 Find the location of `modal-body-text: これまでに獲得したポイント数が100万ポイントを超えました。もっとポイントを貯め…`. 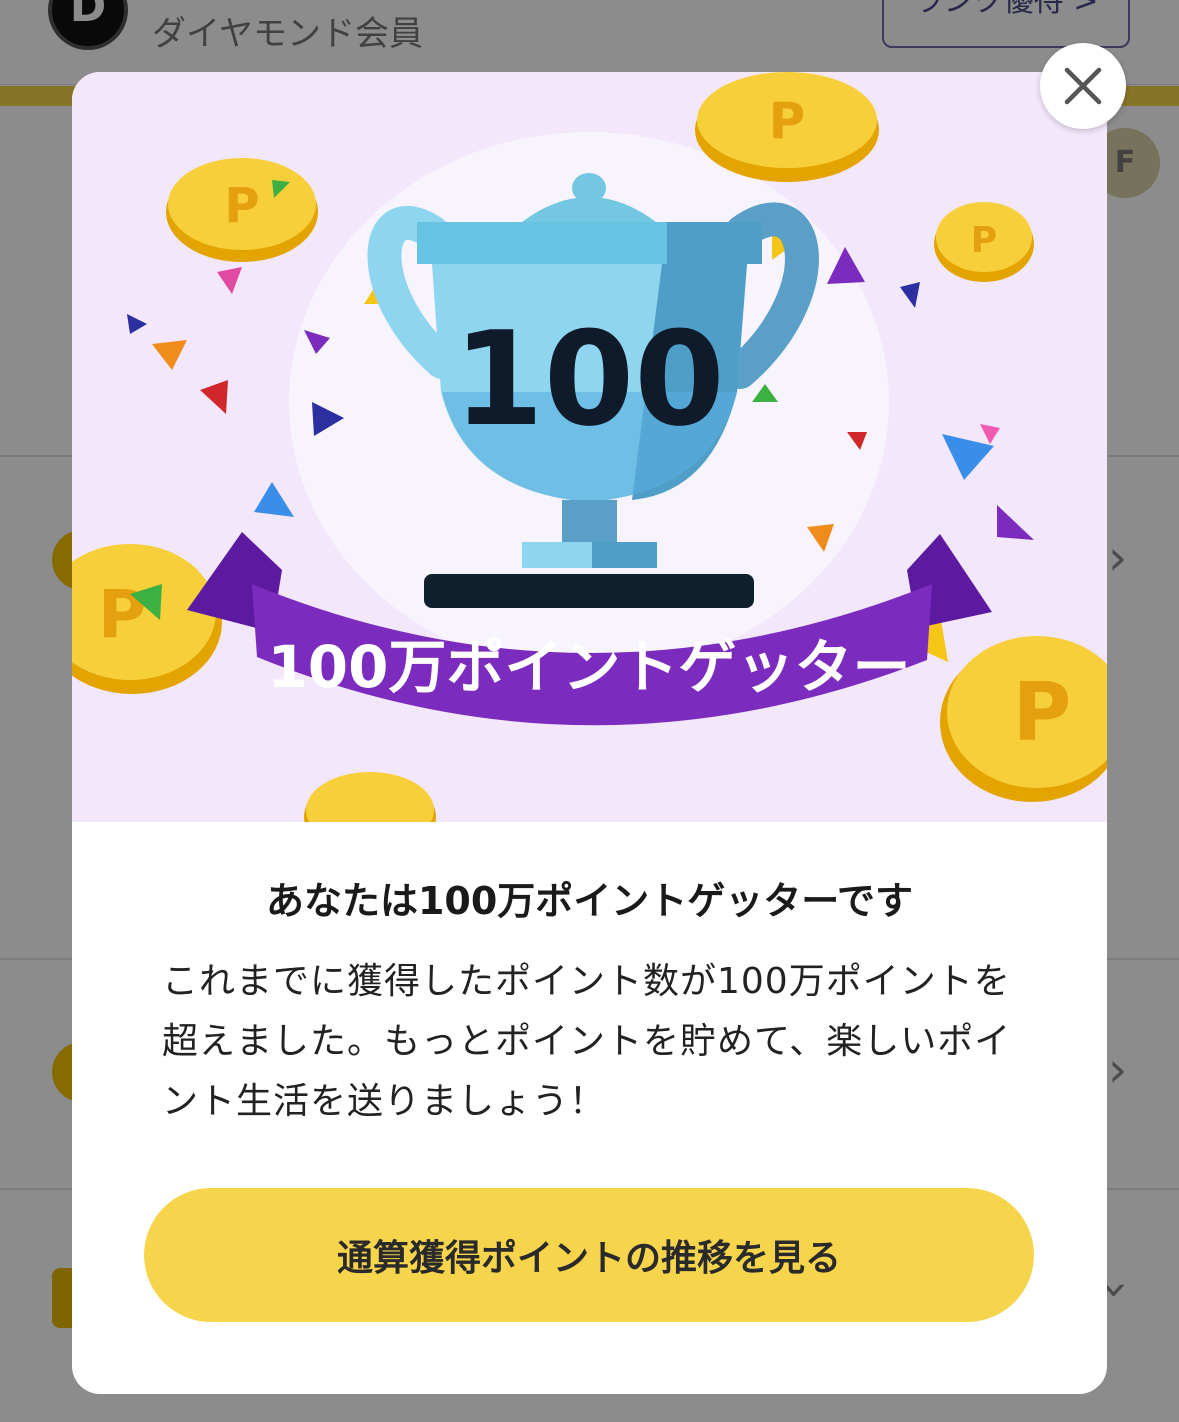

modal-body-text: これまでに獲得したポイント数が100万ポイントを超えました。もっとポイントを貯め… is located at coordinates (587, 1041).